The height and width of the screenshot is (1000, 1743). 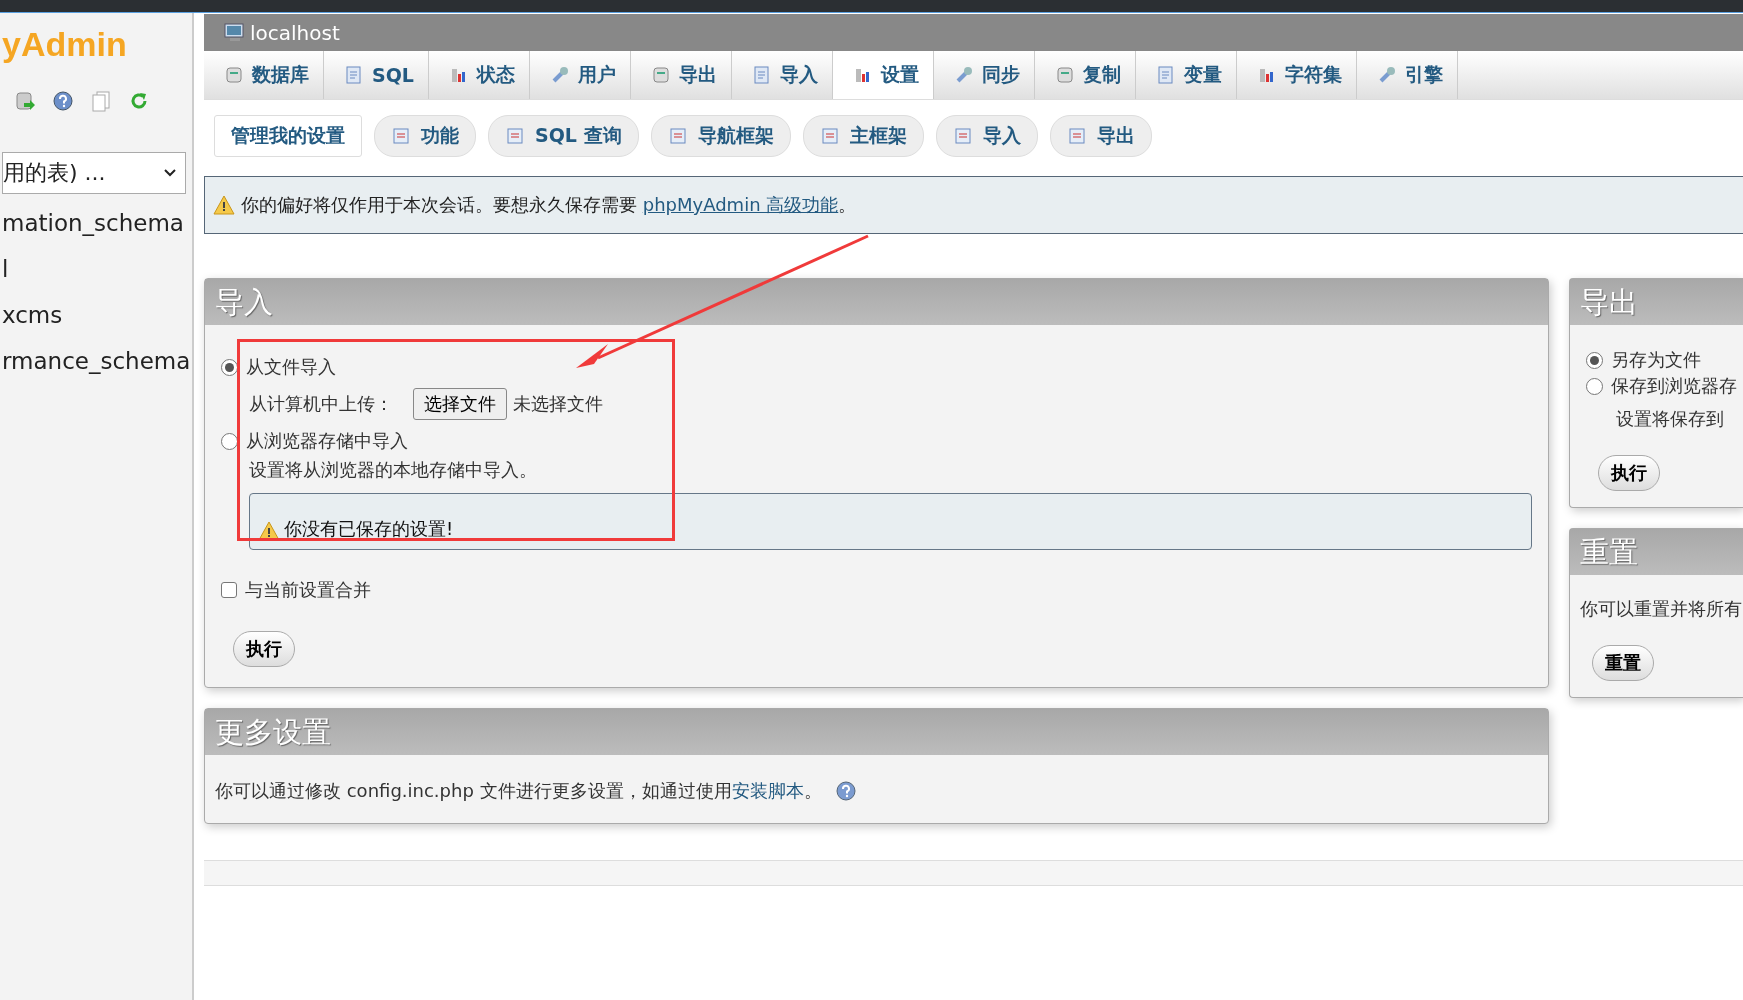 I want to click on reset-description: 你可以重置并将所有, so click(x=1661, y=609).